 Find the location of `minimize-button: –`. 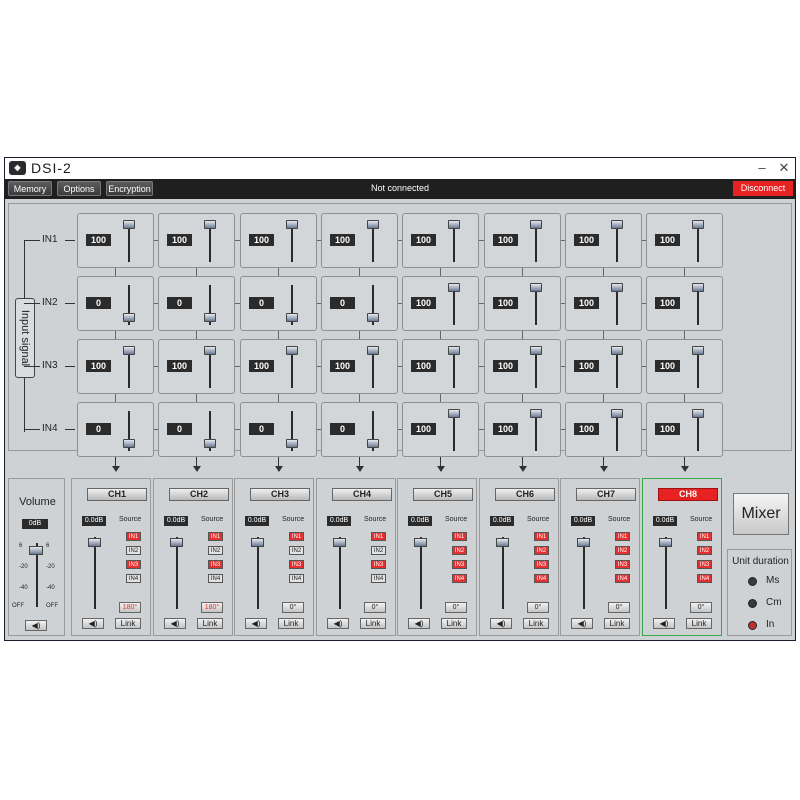

minimize-button: – is located at coordinates (762, 168).